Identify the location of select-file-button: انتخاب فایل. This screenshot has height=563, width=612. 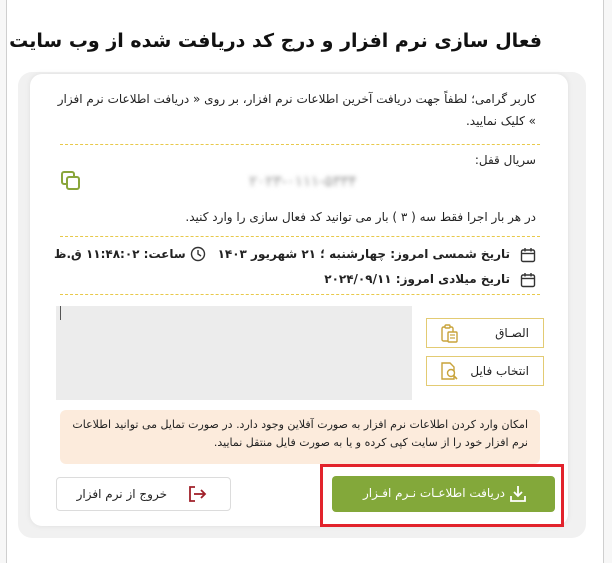
(485, 371).